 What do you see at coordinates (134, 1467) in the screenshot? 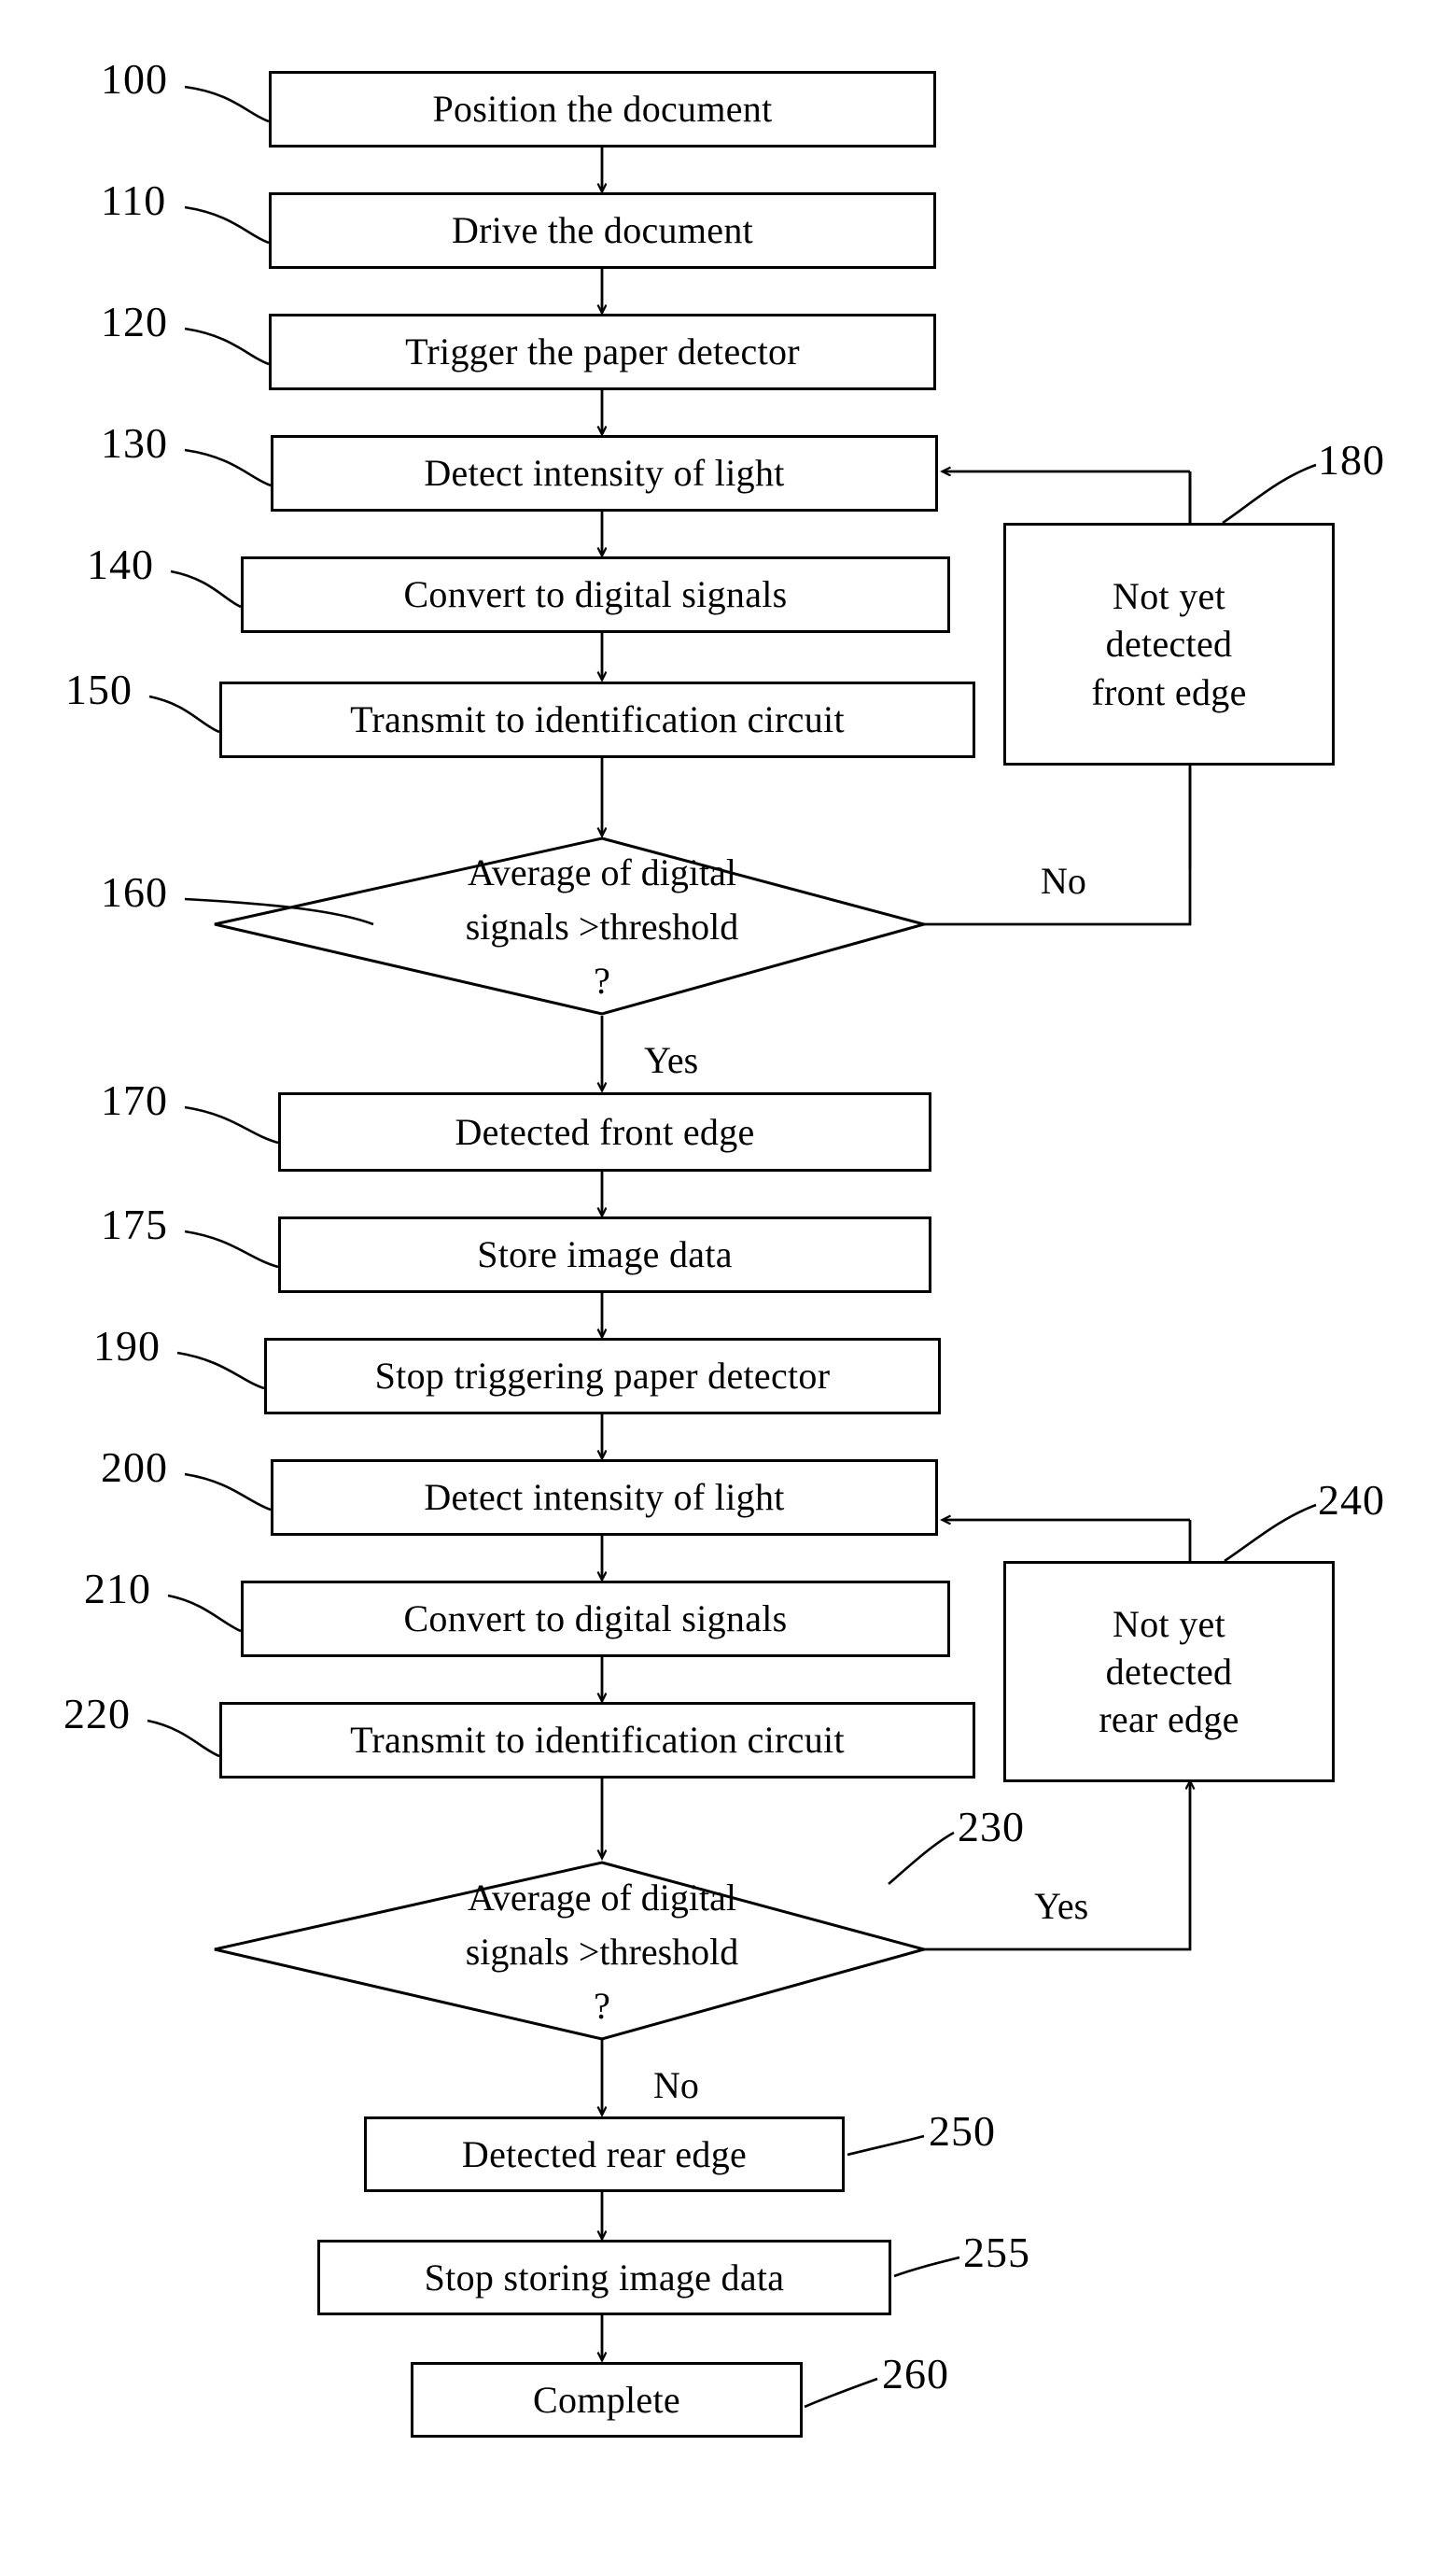
I see `ref-200: 200` at bounding box center [134, 1467].